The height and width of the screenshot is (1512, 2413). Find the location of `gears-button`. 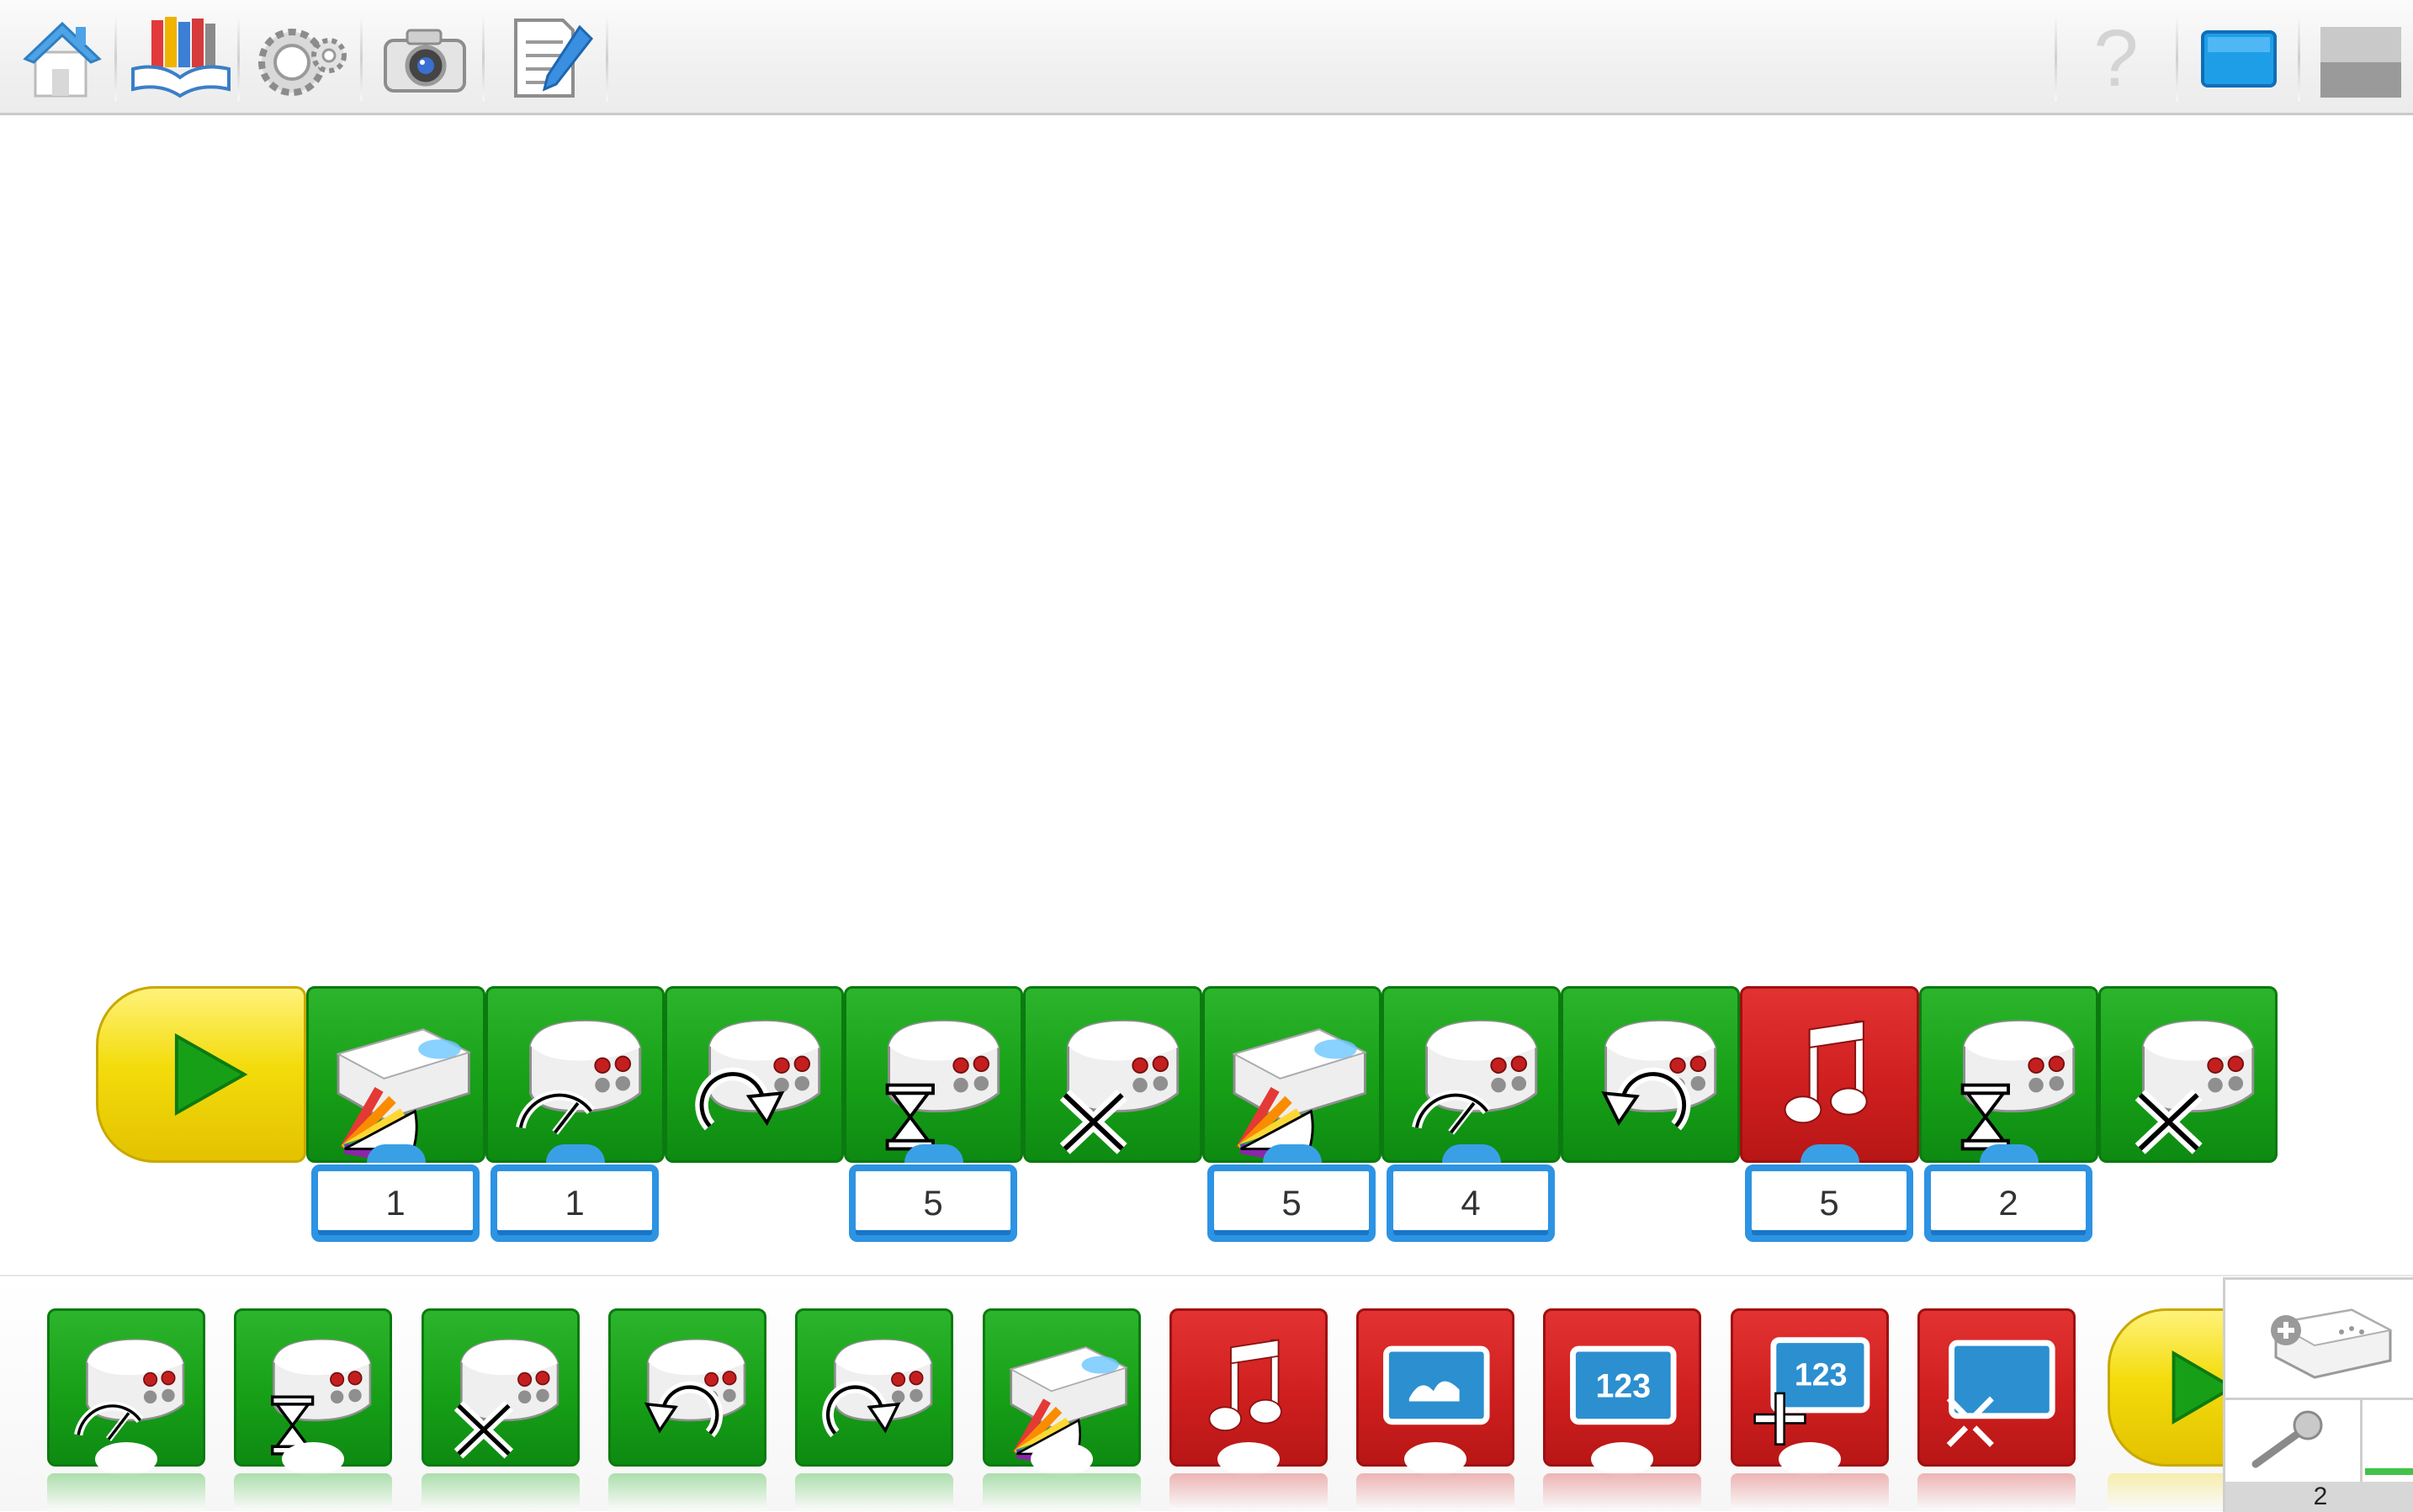

gears-button is located at coordinates (303, 57).